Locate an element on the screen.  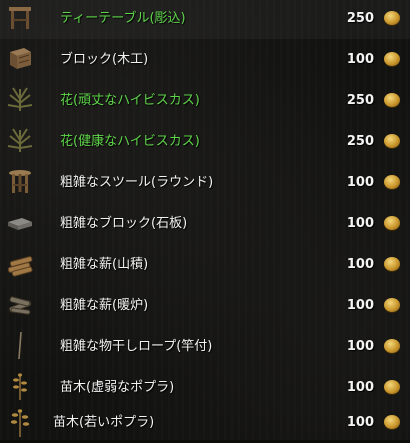
shop-item-row: 苗木(若いポプラ) 100 is located at coordinates (205, 422).